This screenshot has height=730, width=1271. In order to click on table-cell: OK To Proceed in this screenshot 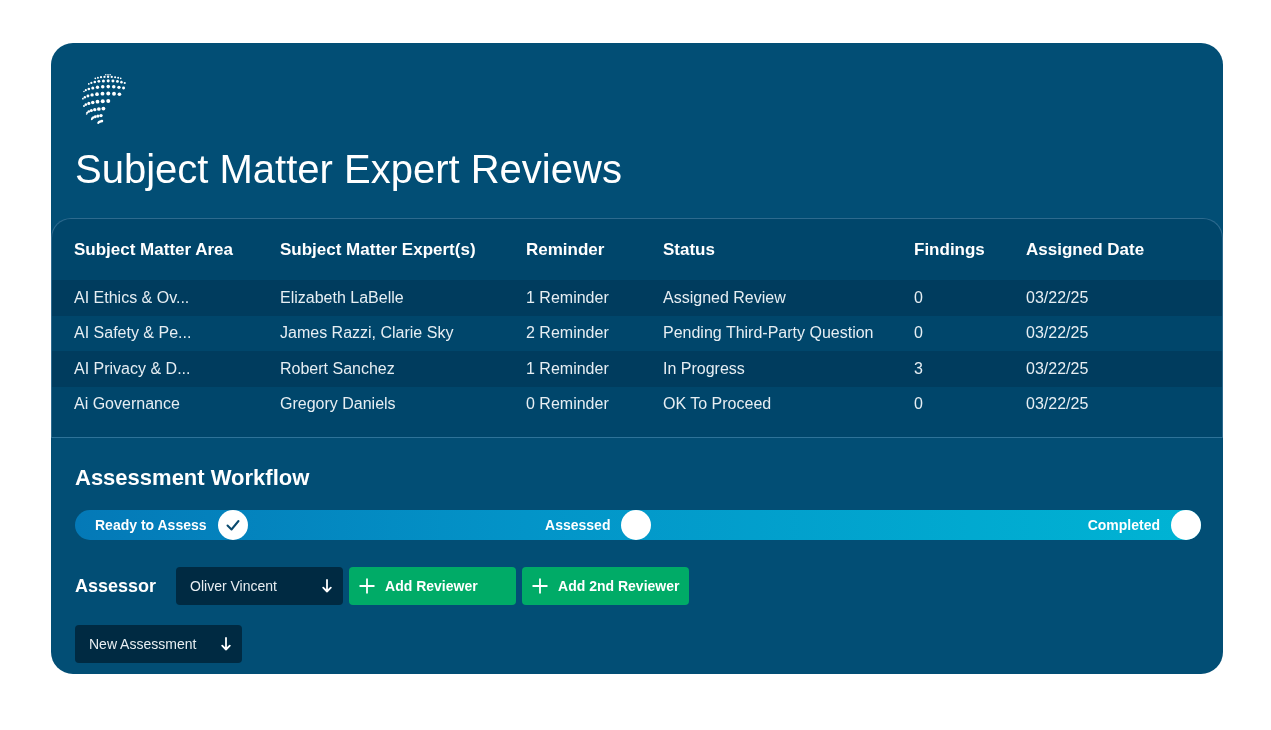, I will do `click(717, 404)`.